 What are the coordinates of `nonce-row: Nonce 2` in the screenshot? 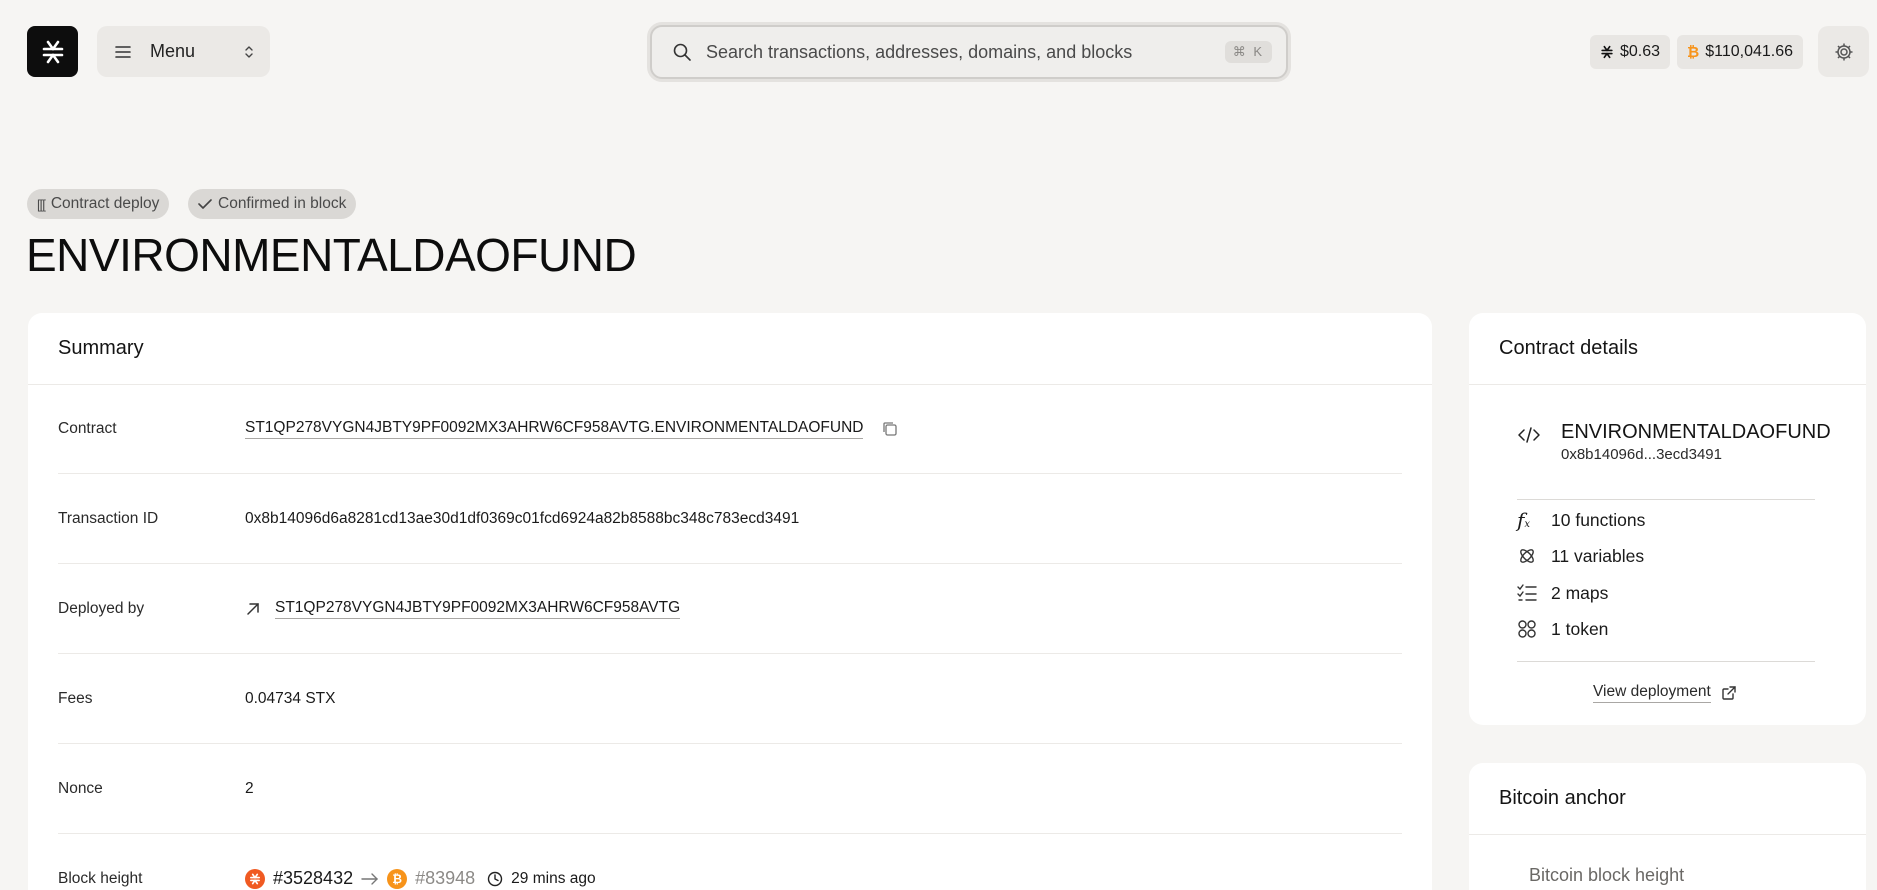 It's located at (730, 789).